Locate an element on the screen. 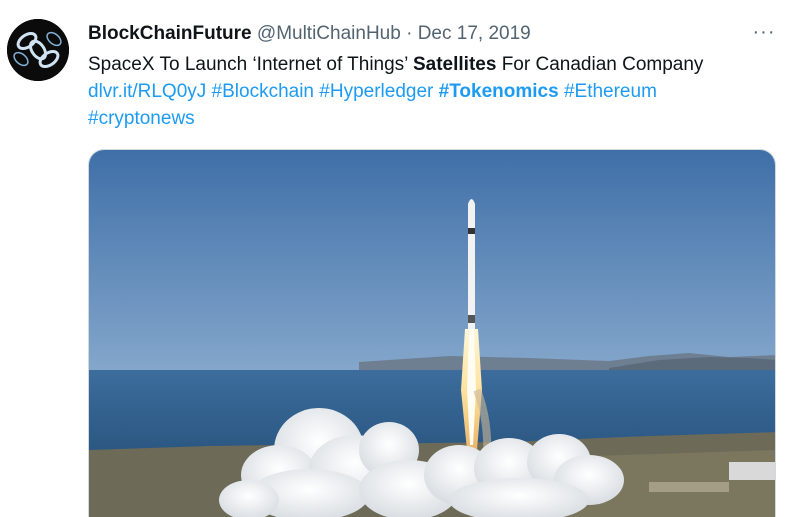  tweet-text-line-3: #cryptonews is located at coordinates (433, 118).